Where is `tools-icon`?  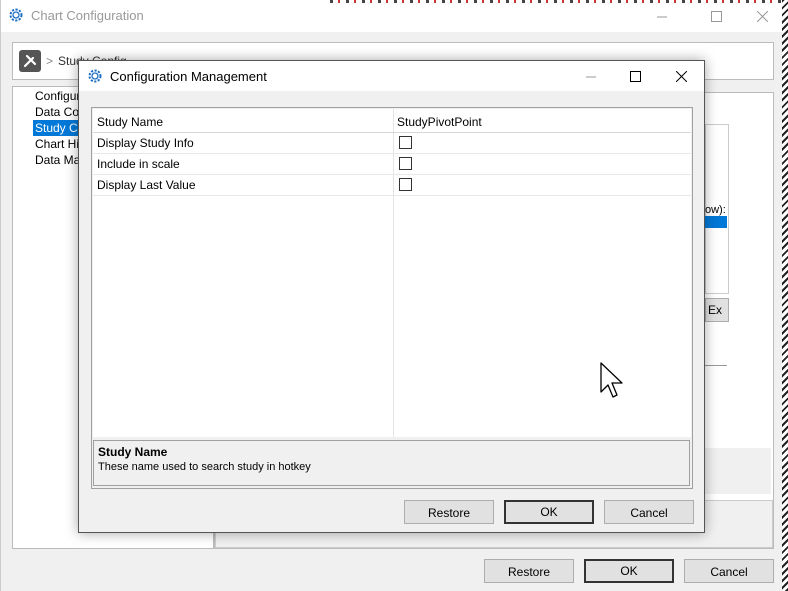 tools-icon is located at coordinates (30, 61).